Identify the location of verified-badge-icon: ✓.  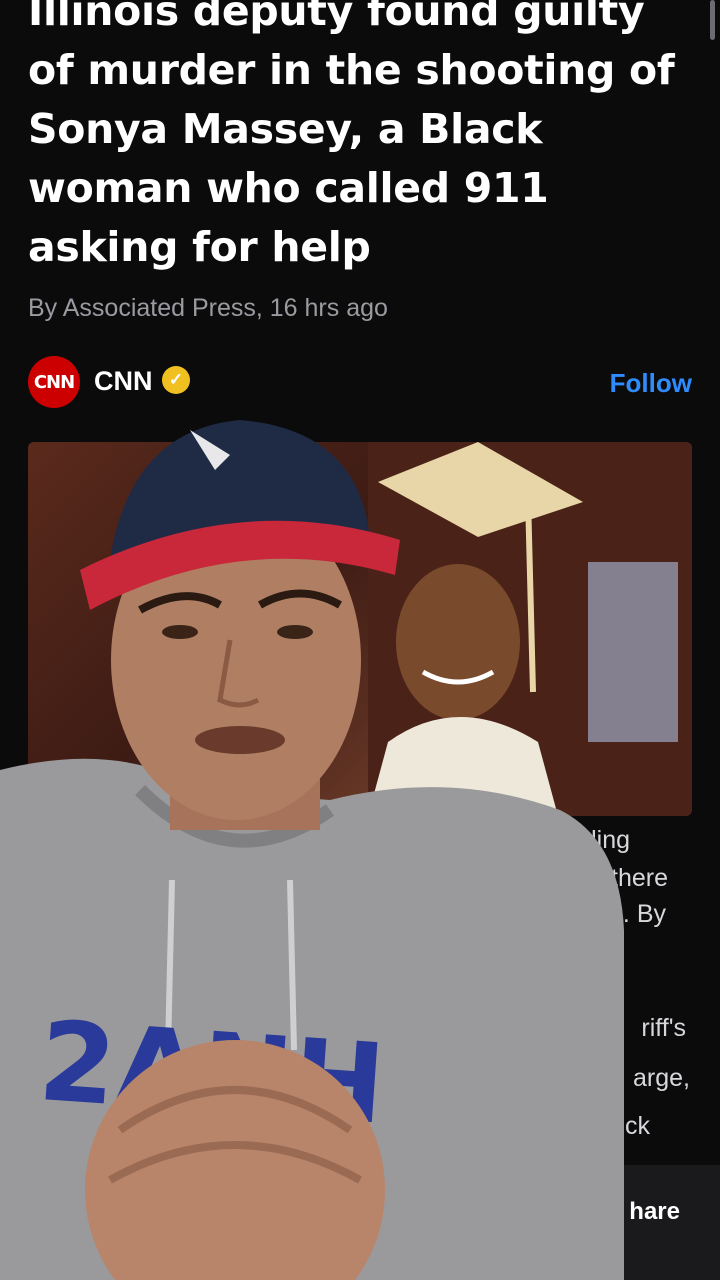
(176, 380).